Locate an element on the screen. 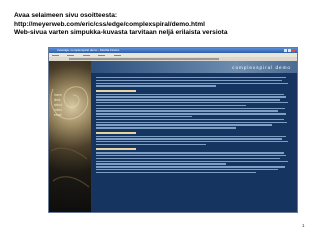 Image resolution: width=320 pixels, height=240 pixels. nav-item-notes: notes is located at coordinates (61, 110).